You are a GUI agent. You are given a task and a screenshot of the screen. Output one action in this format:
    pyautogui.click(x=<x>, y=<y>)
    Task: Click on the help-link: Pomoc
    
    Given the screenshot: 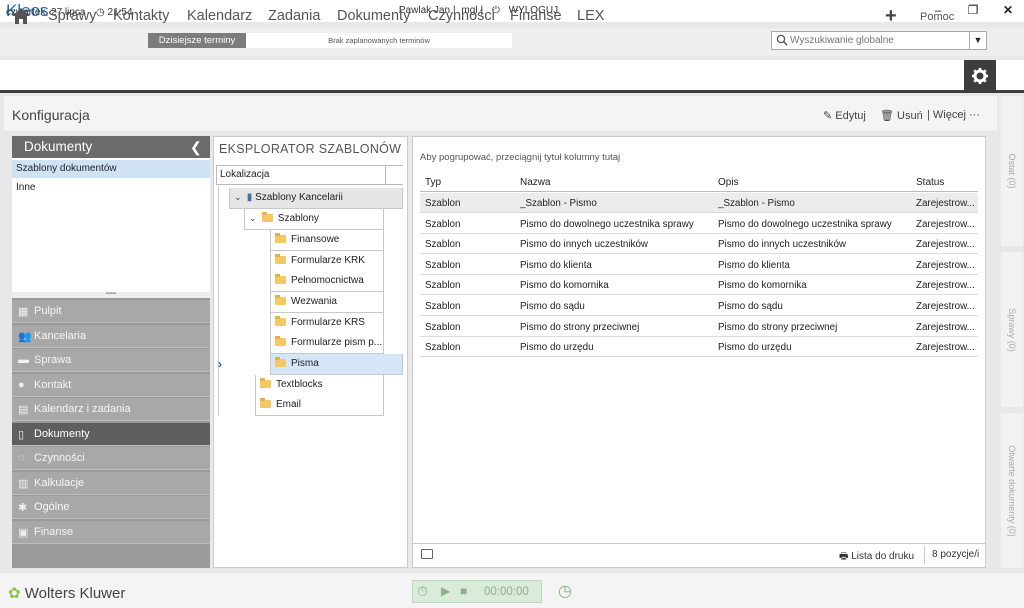 What is the action you would take?
    pyautogui.click(x=937, y=17)
    